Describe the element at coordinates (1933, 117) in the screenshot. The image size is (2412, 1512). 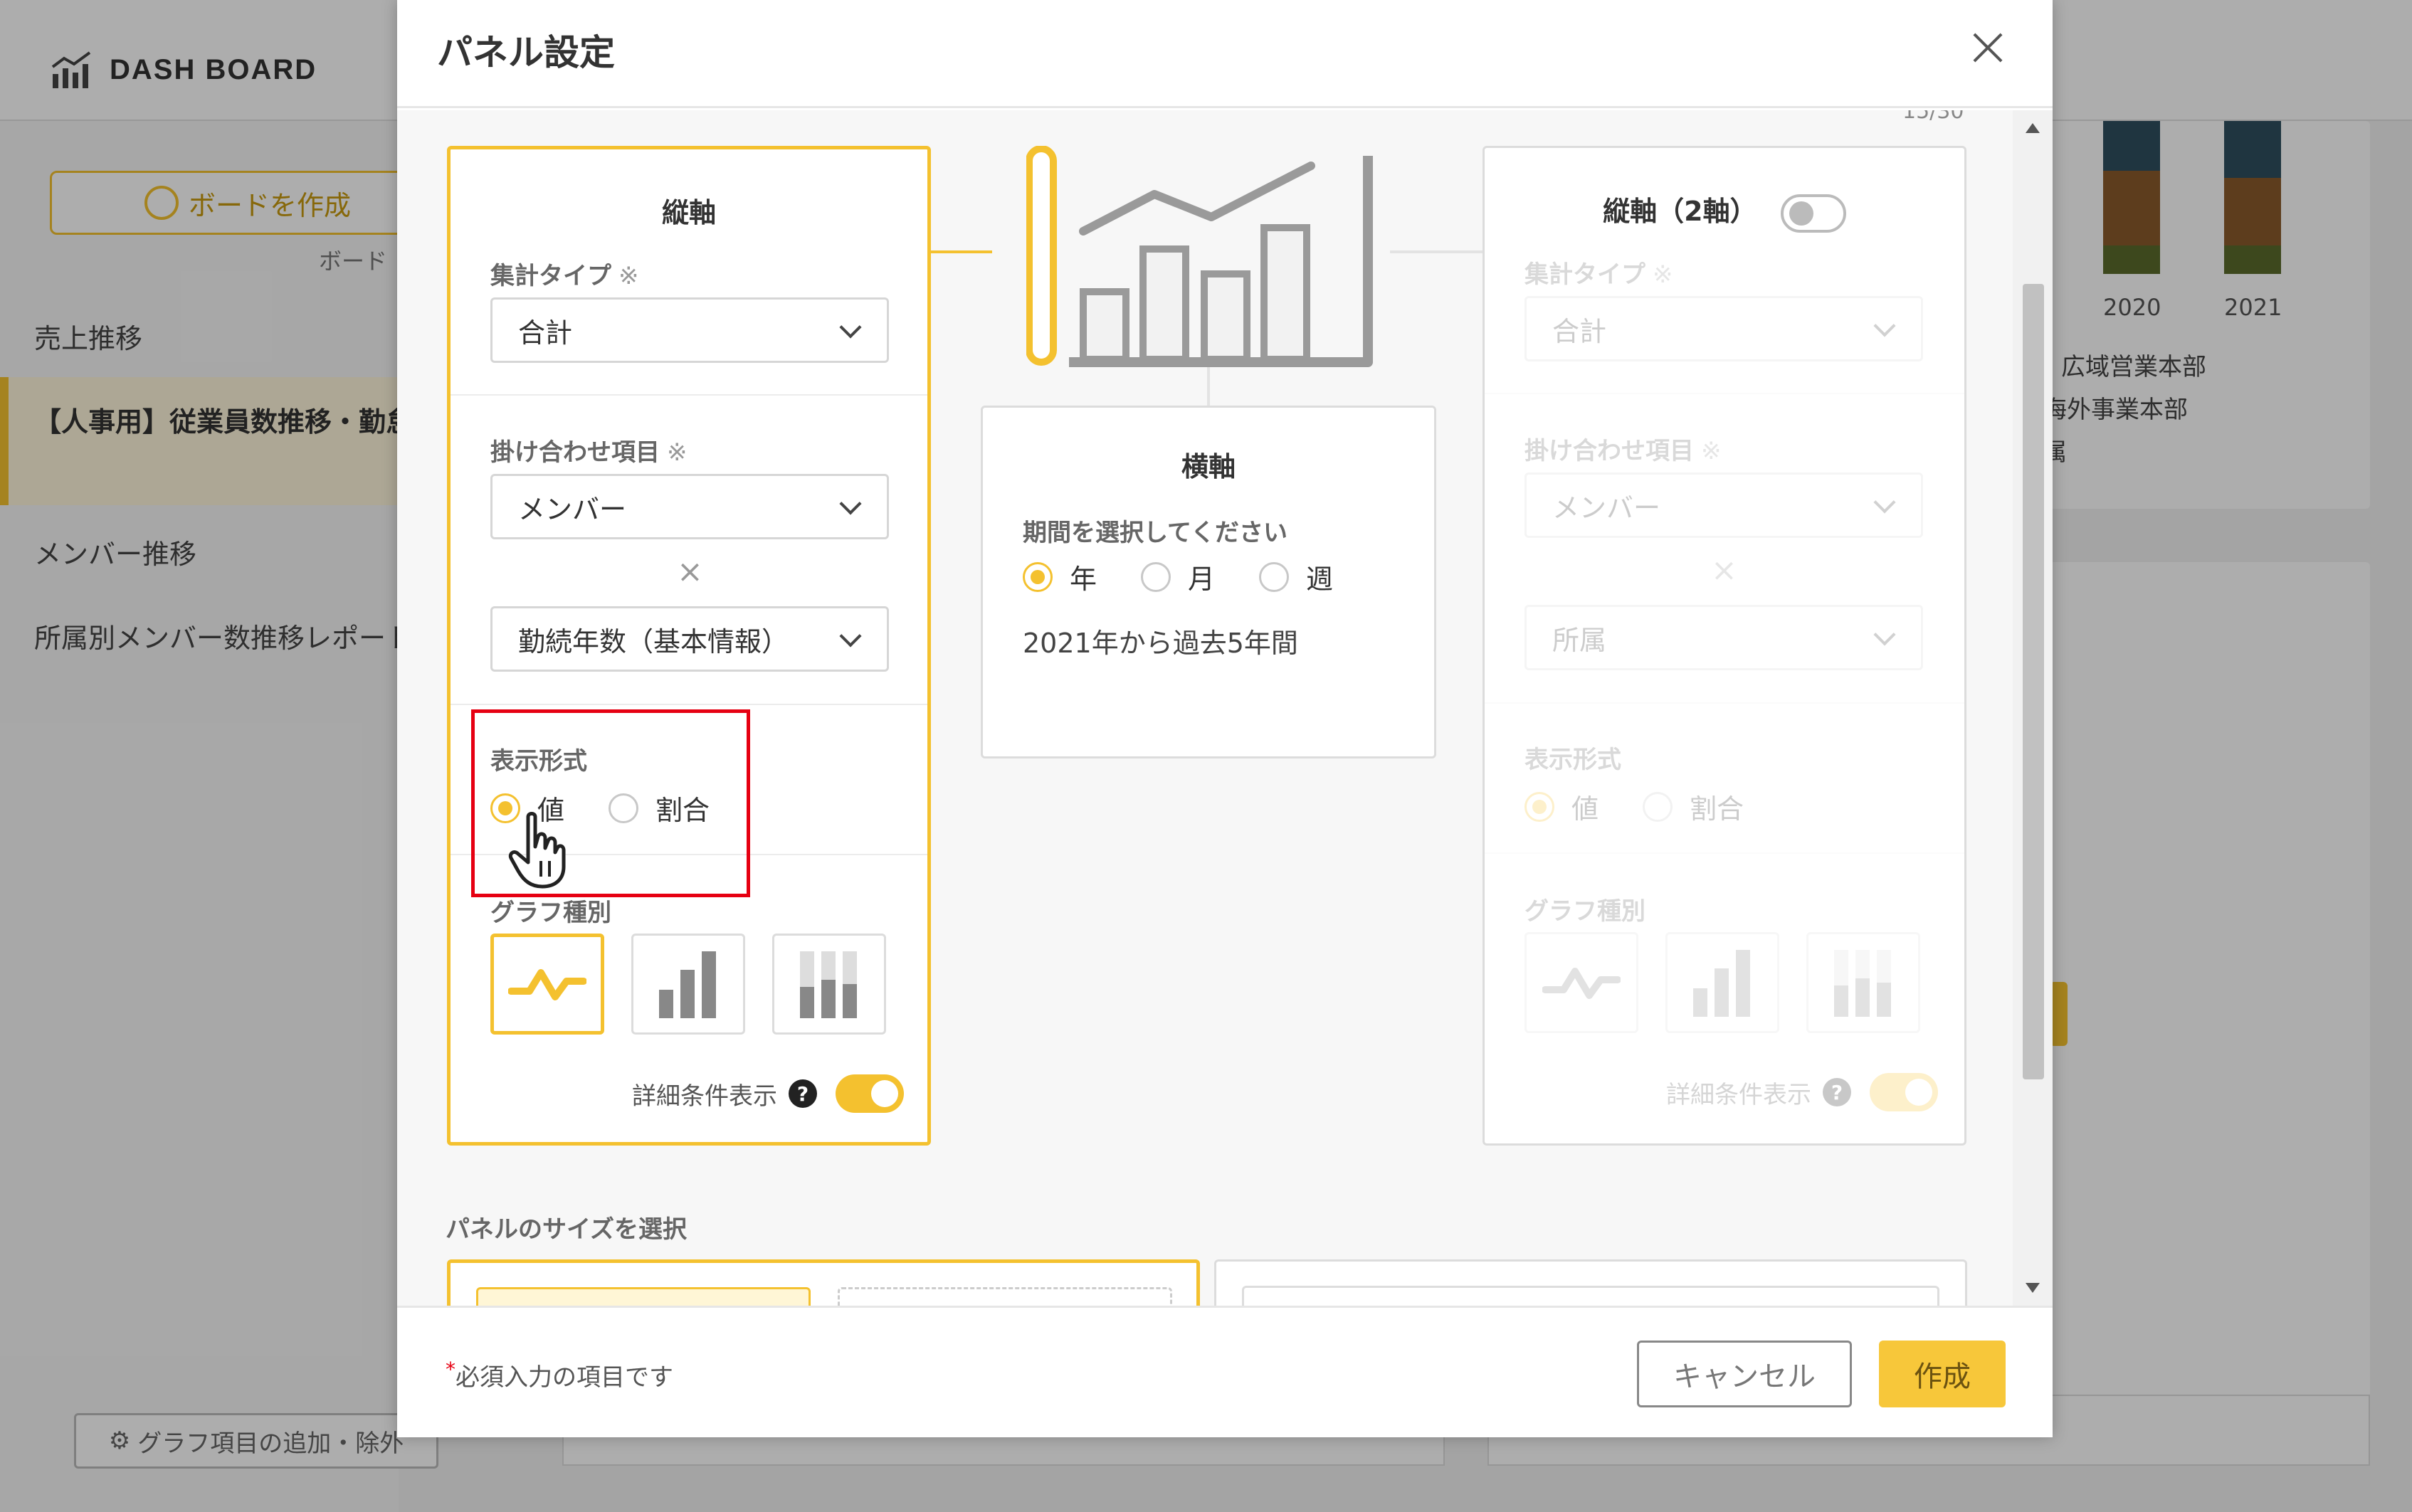
I see `item-counter: 15/30` at that location.